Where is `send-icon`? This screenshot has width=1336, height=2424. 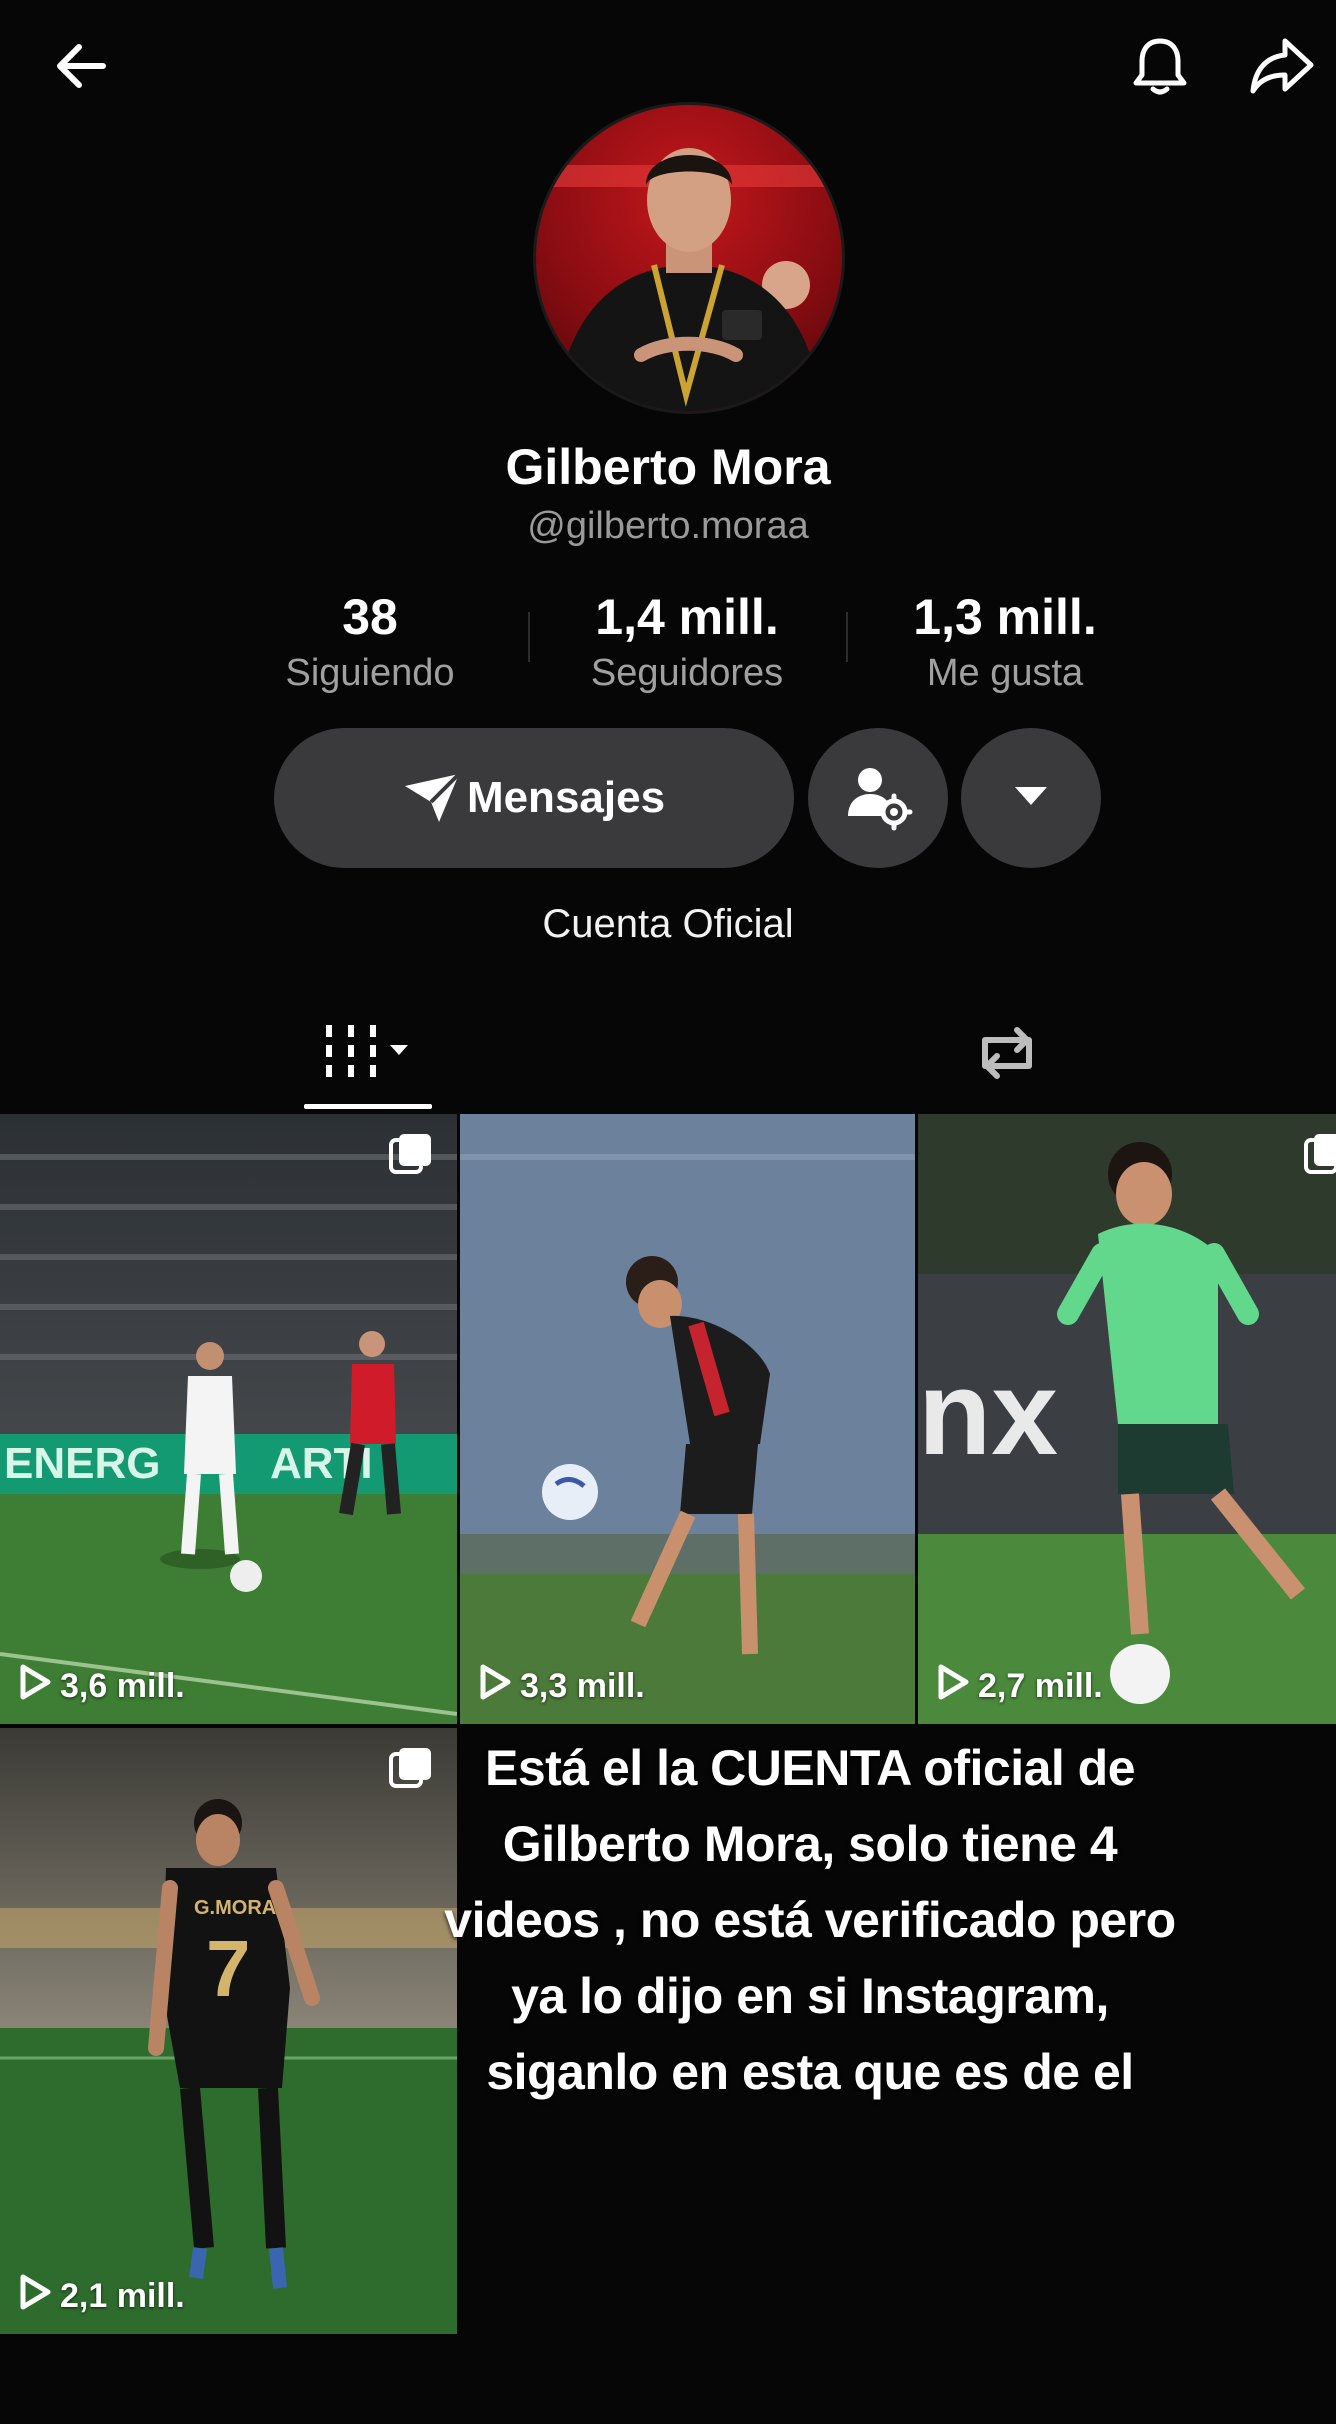
send-icon is located at coordinates (432, 798).